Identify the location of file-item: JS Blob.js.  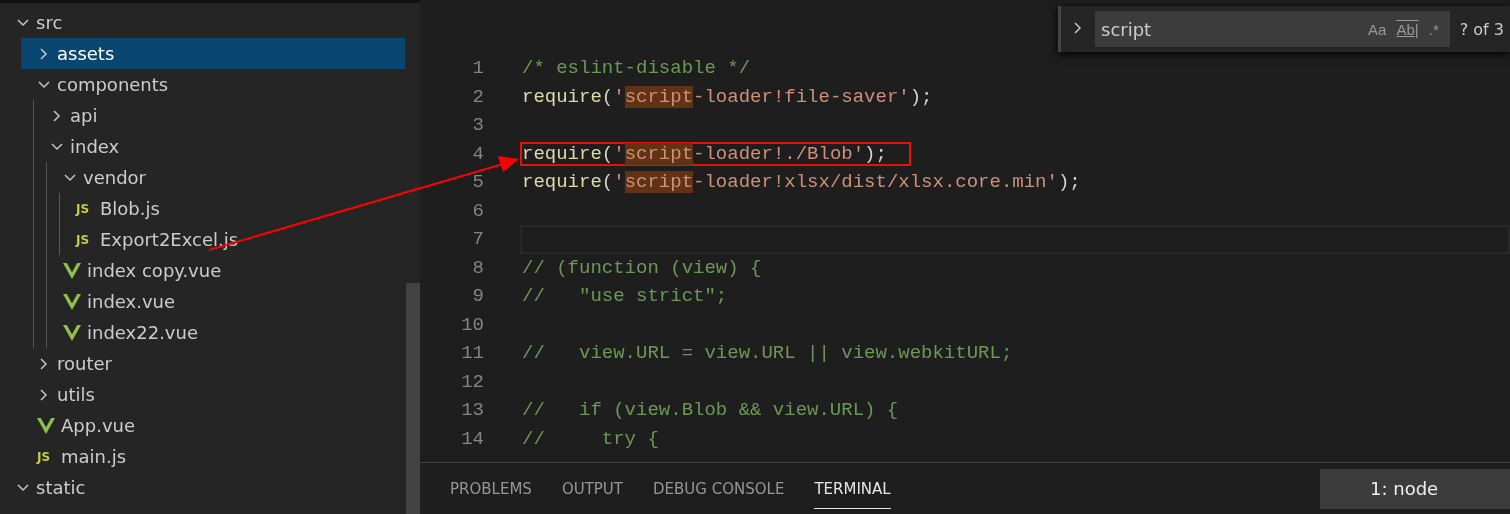
(232, 208).